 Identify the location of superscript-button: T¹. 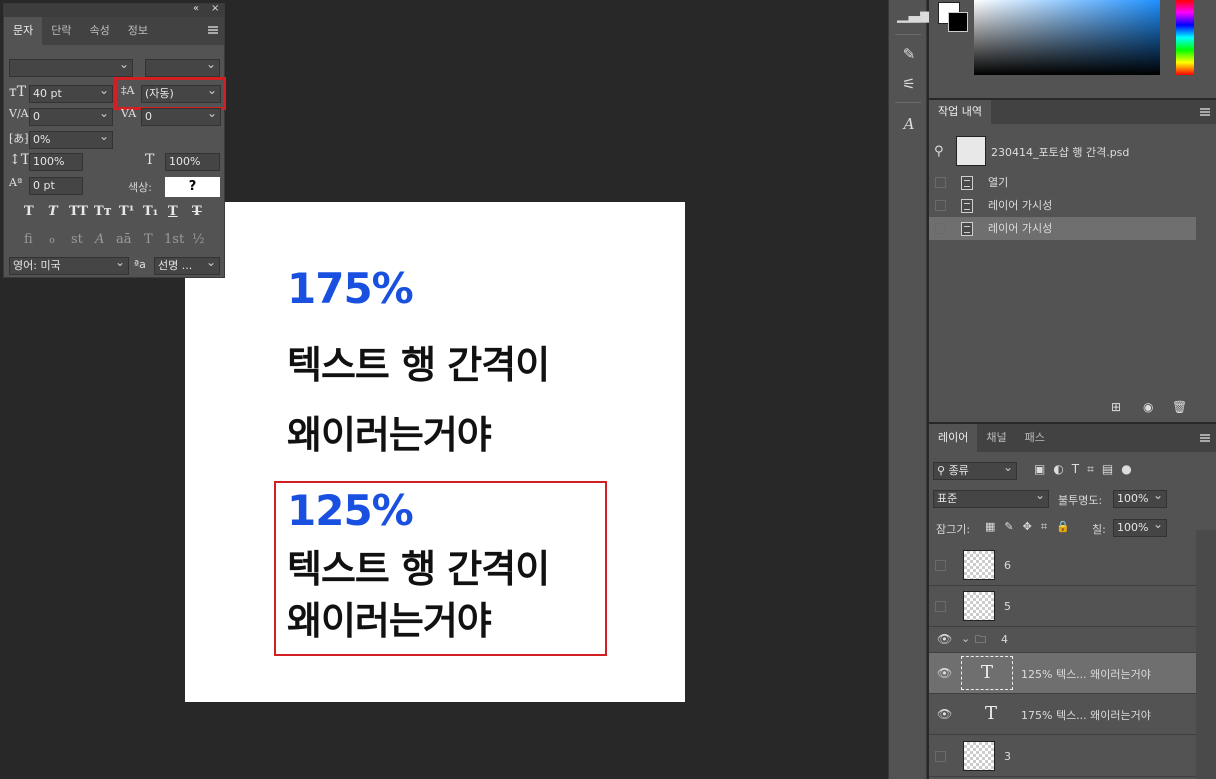
(126, 211).